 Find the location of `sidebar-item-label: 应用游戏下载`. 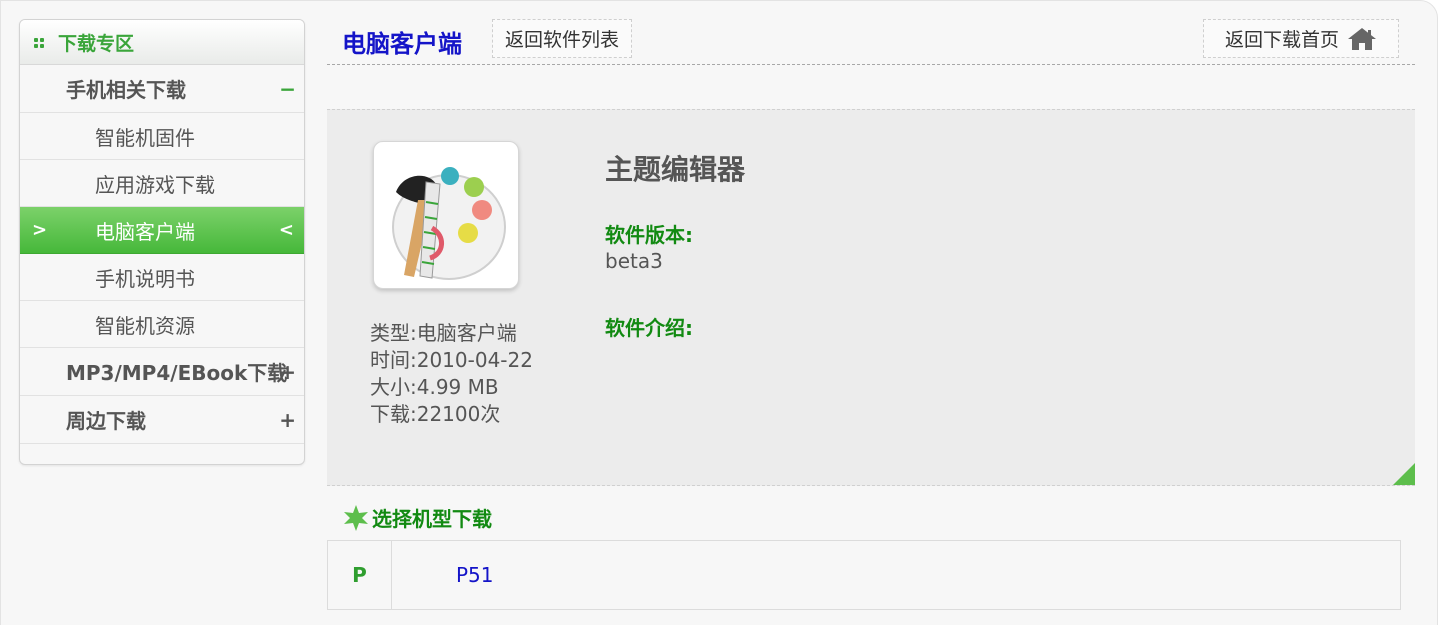

sidebar-item-label: 应用游戏下载 is located at coordinates (155, 184).